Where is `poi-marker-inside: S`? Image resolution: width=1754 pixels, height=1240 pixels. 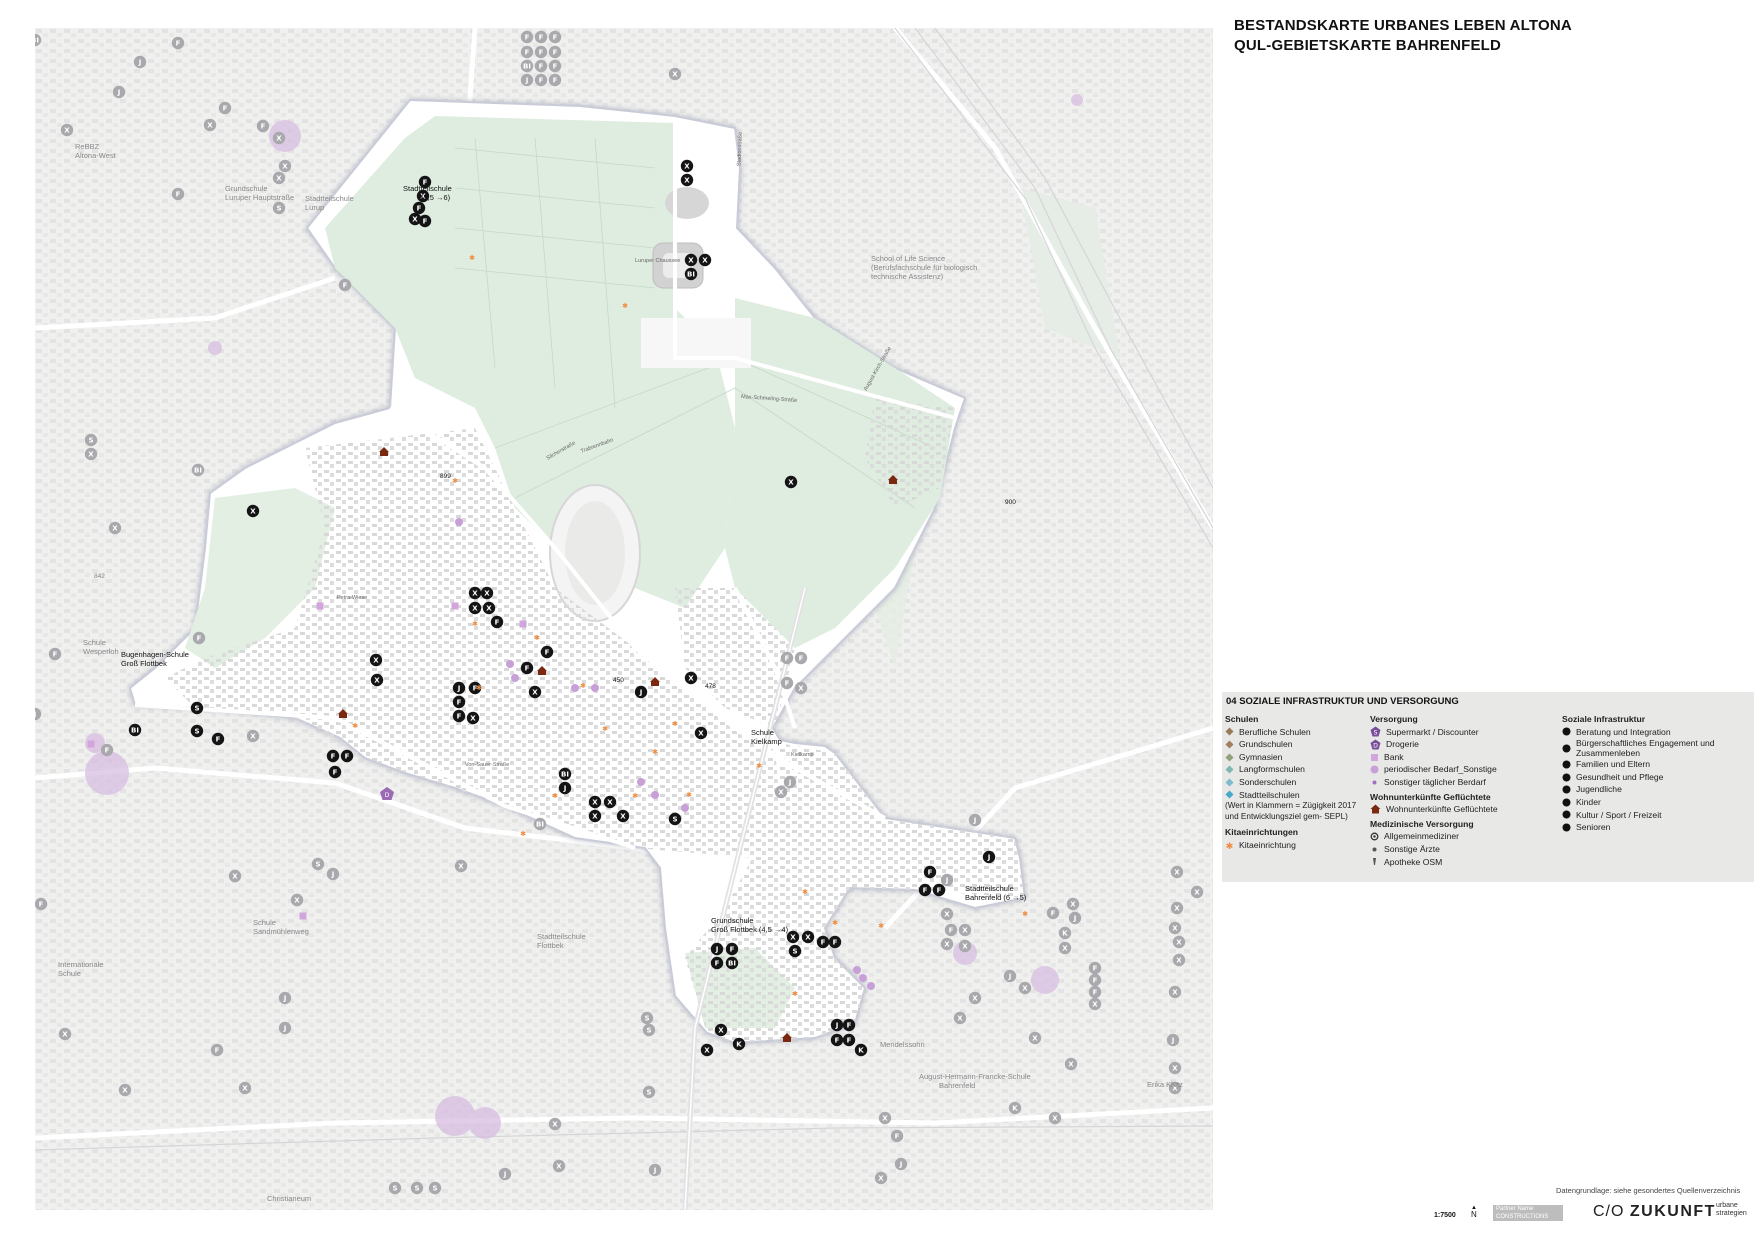
poi-marker-inside: S is located at coordinates (675, 819).